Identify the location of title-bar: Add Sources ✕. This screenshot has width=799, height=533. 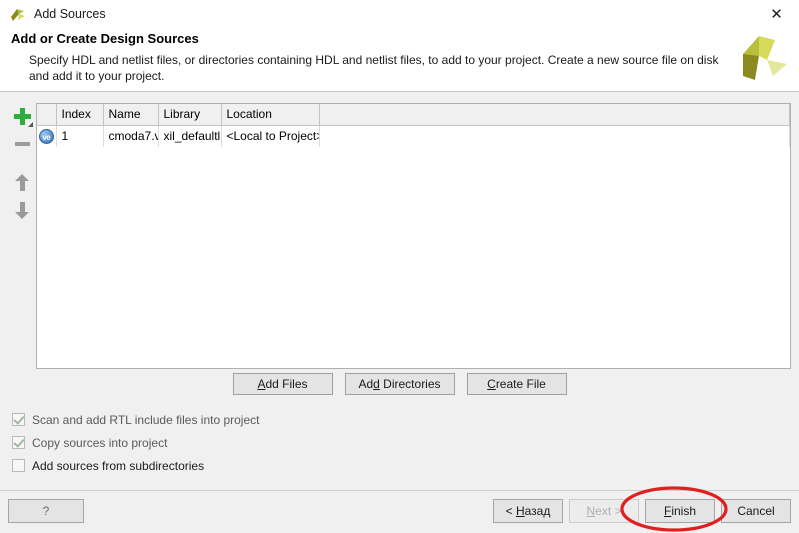
(399, 14).